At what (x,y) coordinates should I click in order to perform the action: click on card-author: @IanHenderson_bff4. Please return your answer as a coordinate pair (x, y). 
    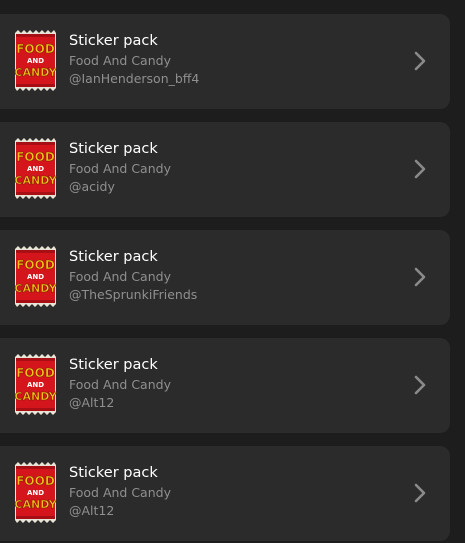
    Looking at the image, I should click on (229, 79).